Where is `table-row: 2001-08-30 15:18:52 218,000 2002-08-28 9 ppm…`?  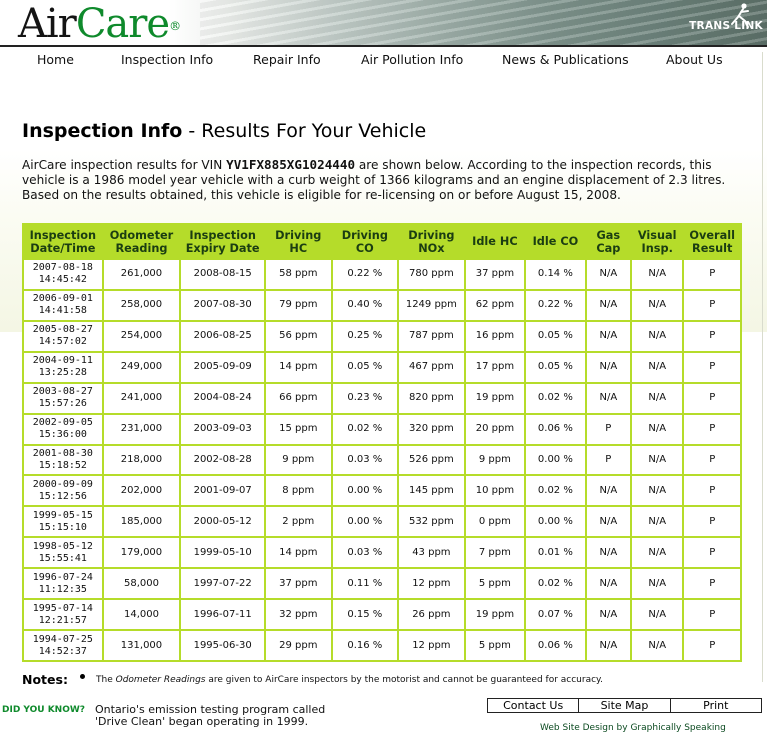
table-row: 2001-08-30 15:18:52 218,000 2002-08-28 9 ppm… is located at coordinates (382, 460).